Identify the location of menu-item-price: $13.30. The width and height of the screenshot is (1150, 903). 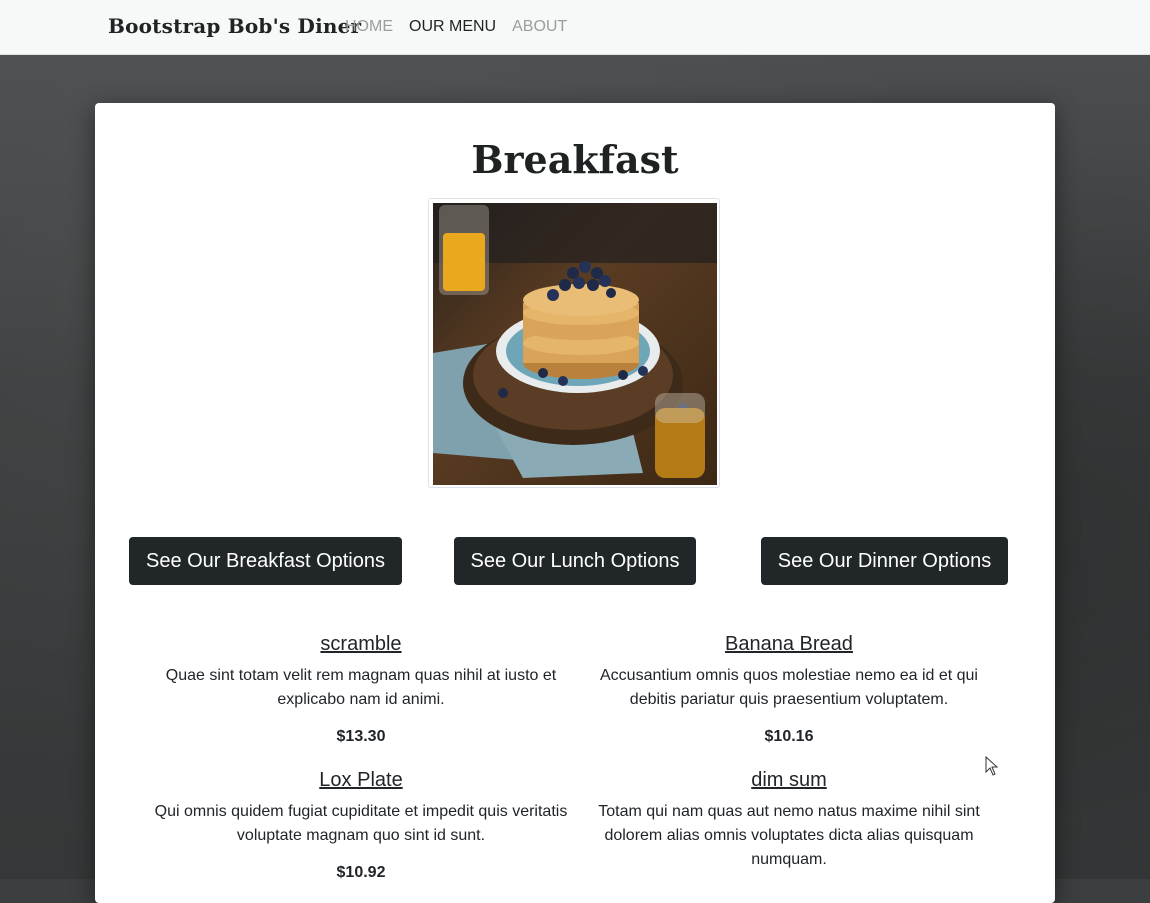
(361, 736).